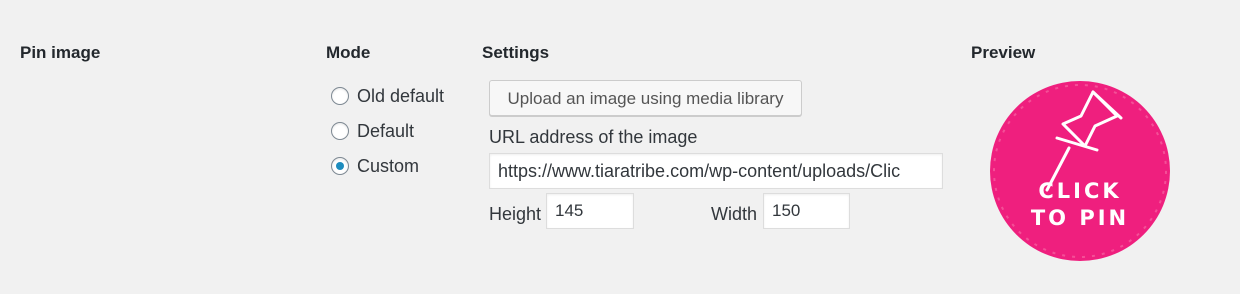 Image resolution: width=1240 pixels, height=294 pixels. I want to click on row-label: Pin image, so click(60, 52).